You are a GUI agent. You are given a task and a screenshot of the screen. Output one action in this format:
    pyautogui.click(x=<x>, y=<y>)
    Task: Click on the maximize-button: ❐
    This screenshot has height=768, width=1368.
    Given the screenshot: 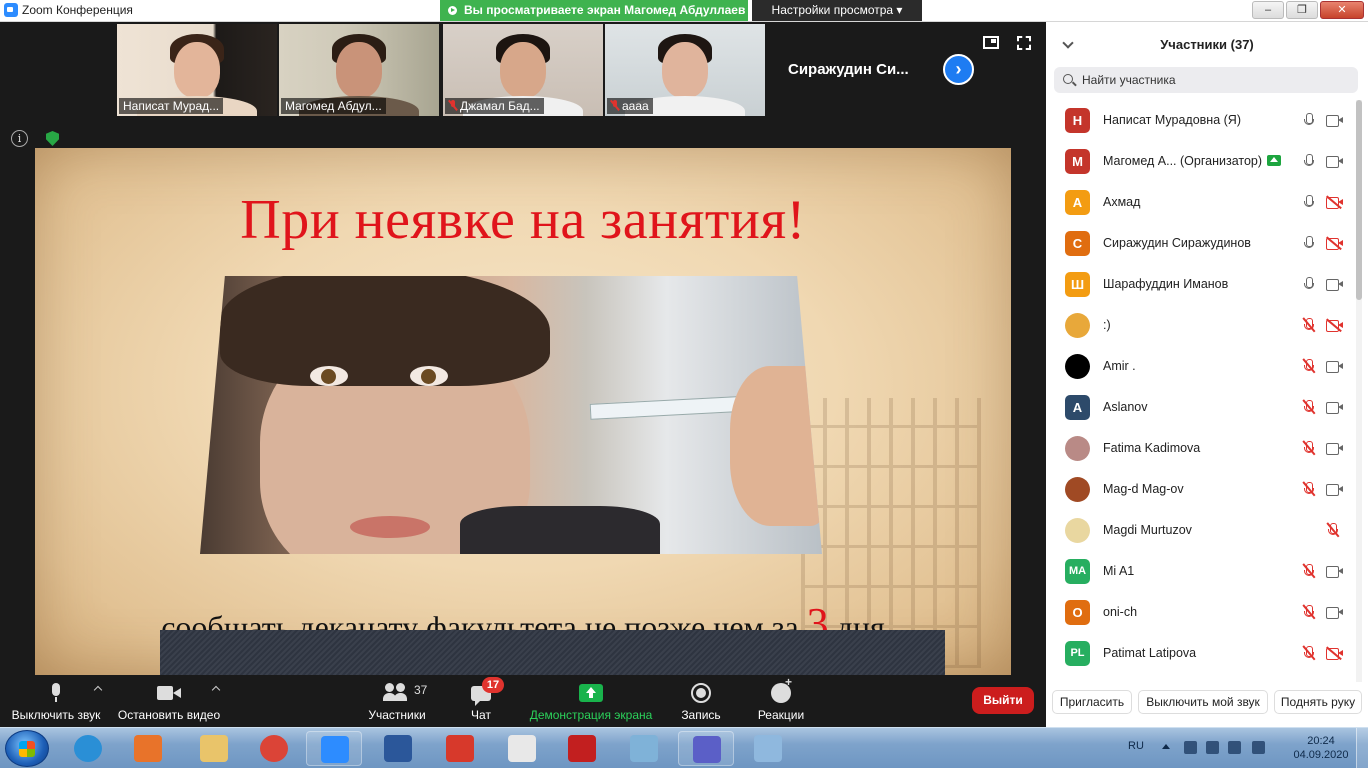 What is the action you would take?
    pyautogui.click(x=1302, y=10)
    